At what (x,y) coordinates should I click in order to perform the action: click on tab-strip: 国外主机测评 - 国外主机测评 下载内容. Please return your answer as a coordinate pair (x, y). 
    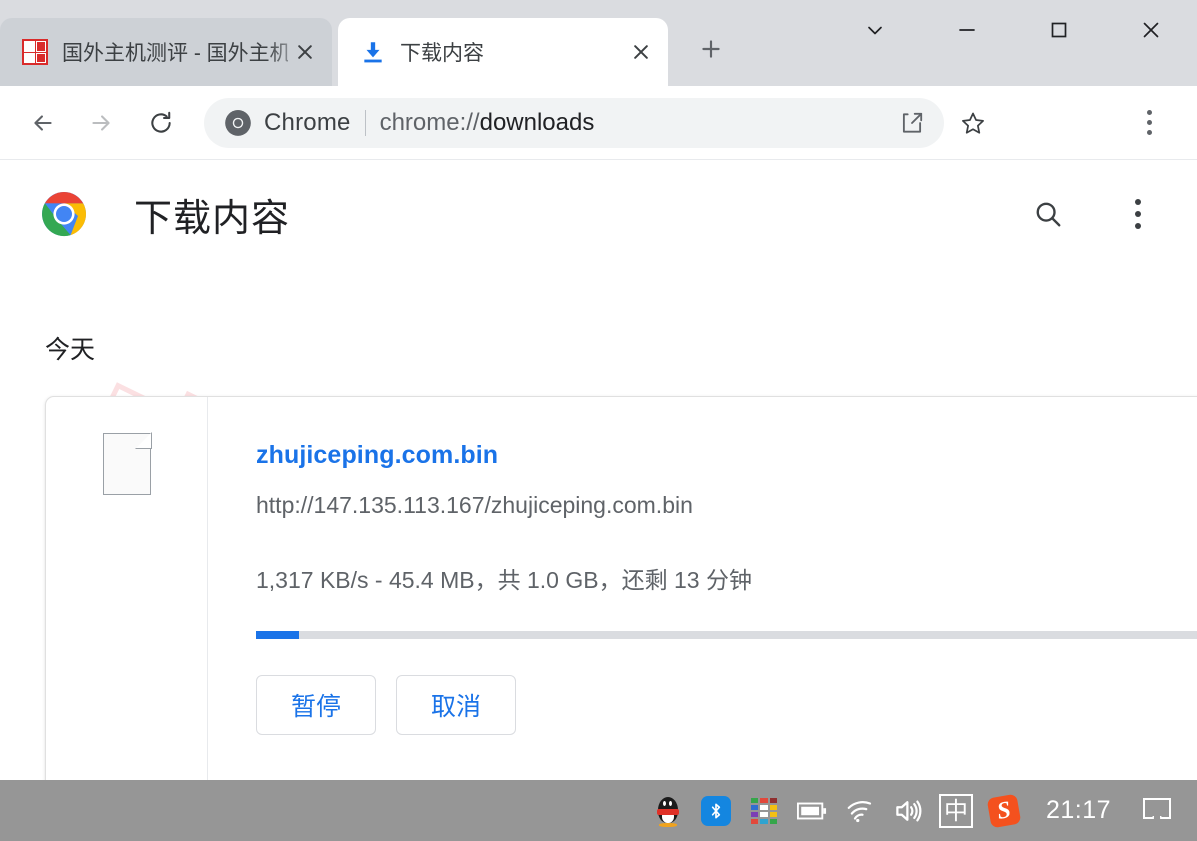
    Looking at the image, I should click on (598, 43).